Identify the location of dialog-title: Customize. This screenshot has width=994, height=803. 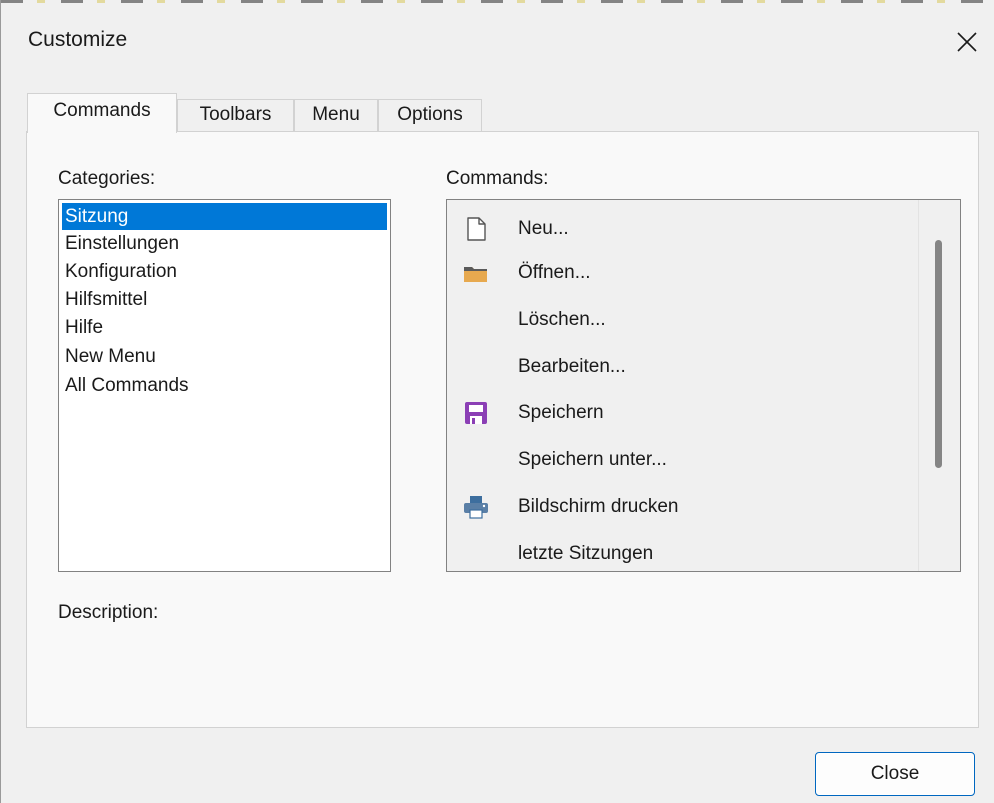
(78, 39).